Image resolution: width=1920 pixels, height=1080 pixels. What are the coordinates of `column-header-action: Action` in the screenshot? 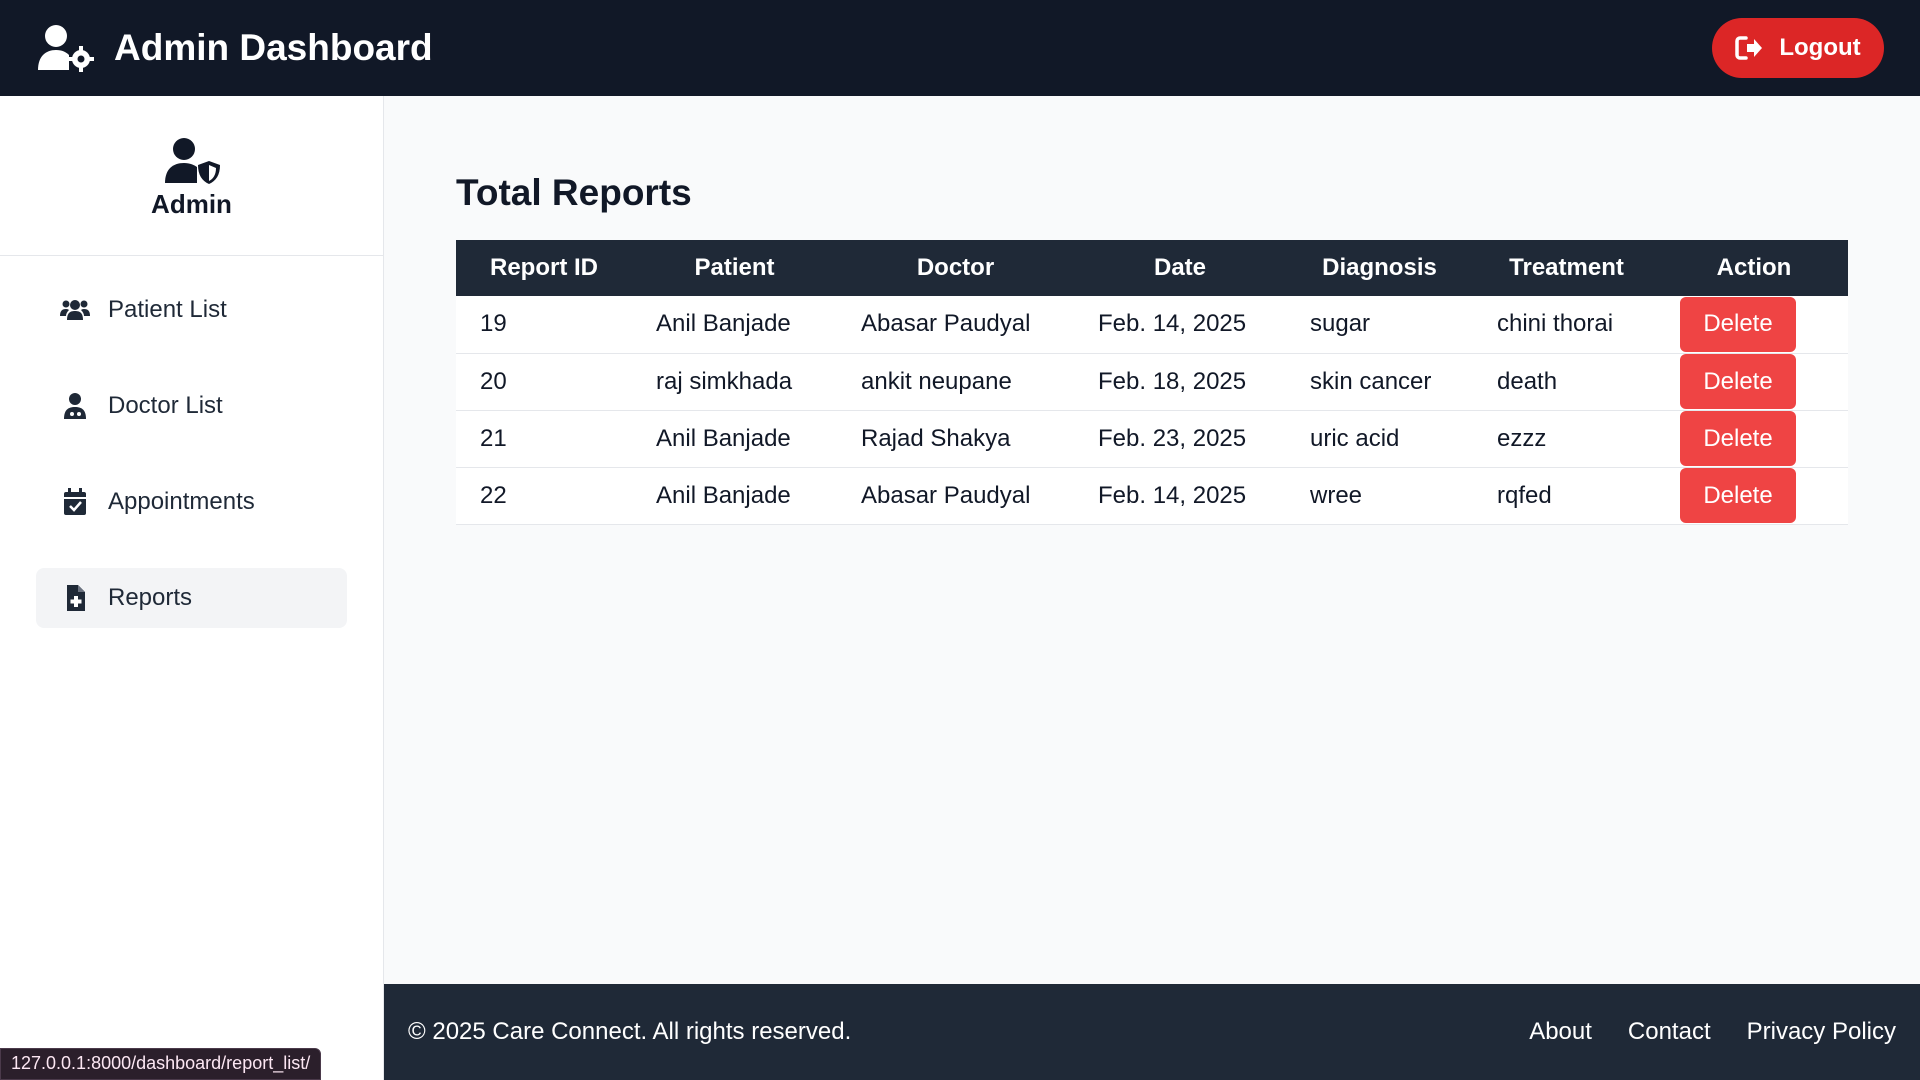 It's located at (1754, 267).